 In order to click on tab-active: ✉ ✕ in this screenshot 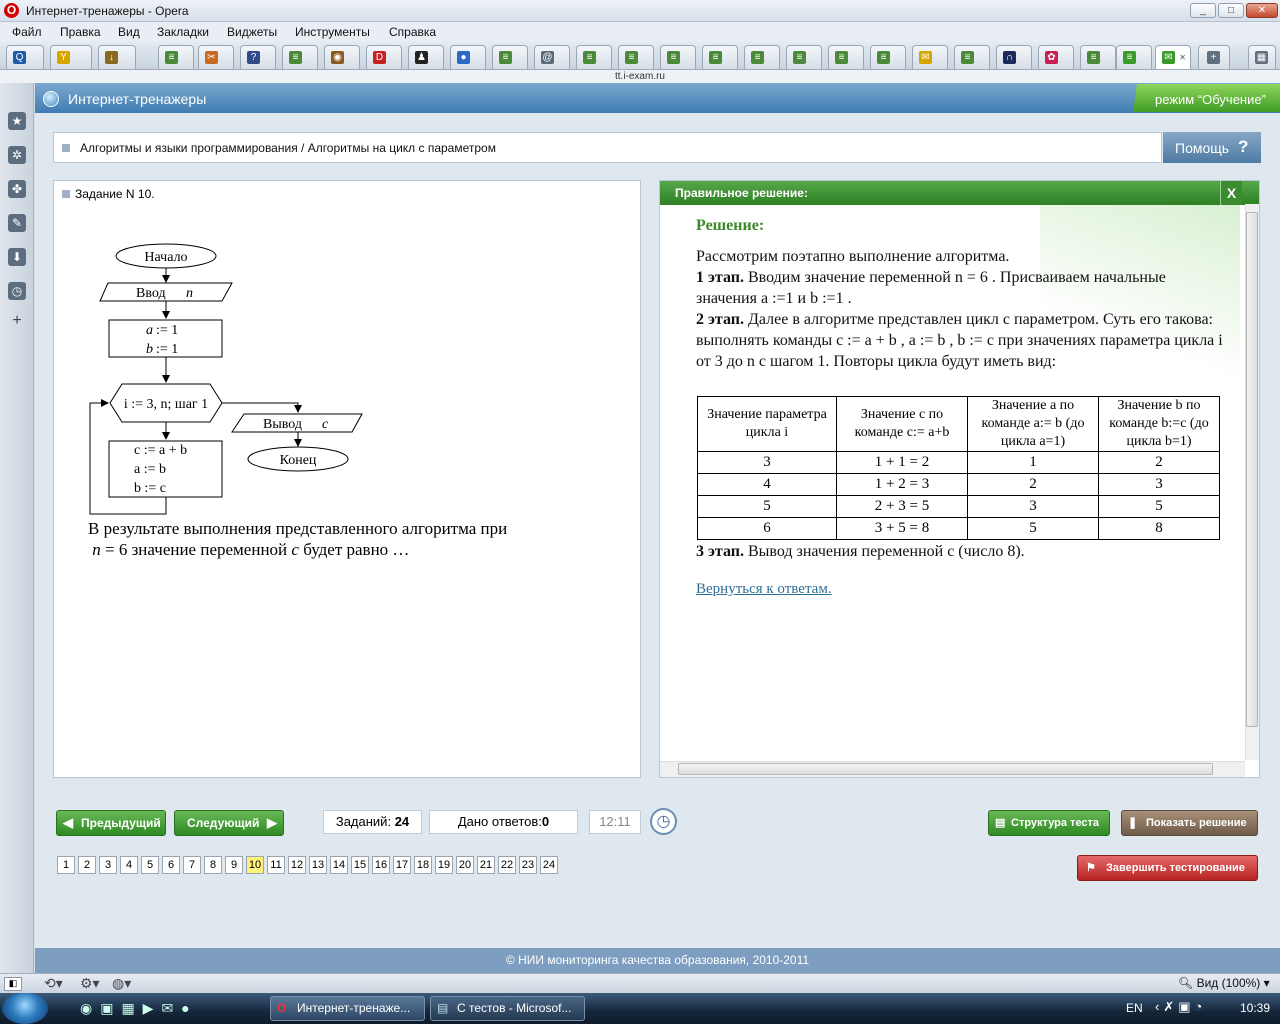, I will do `click(1173, 57)`.